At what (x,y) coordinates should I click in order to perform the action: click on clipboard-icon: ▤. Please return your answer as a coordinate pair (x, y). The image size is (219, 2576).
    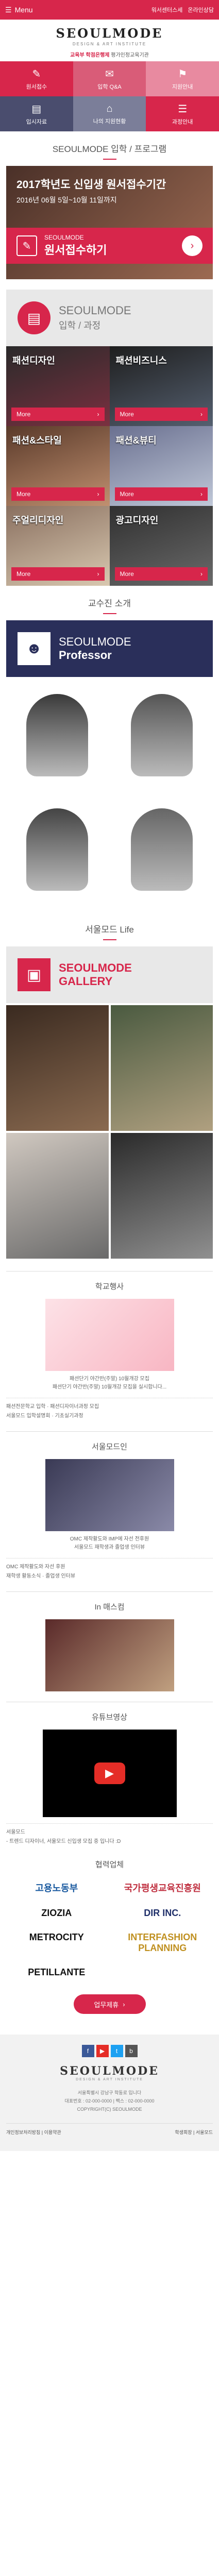
    Looking at the image, I should click on (34, 317).